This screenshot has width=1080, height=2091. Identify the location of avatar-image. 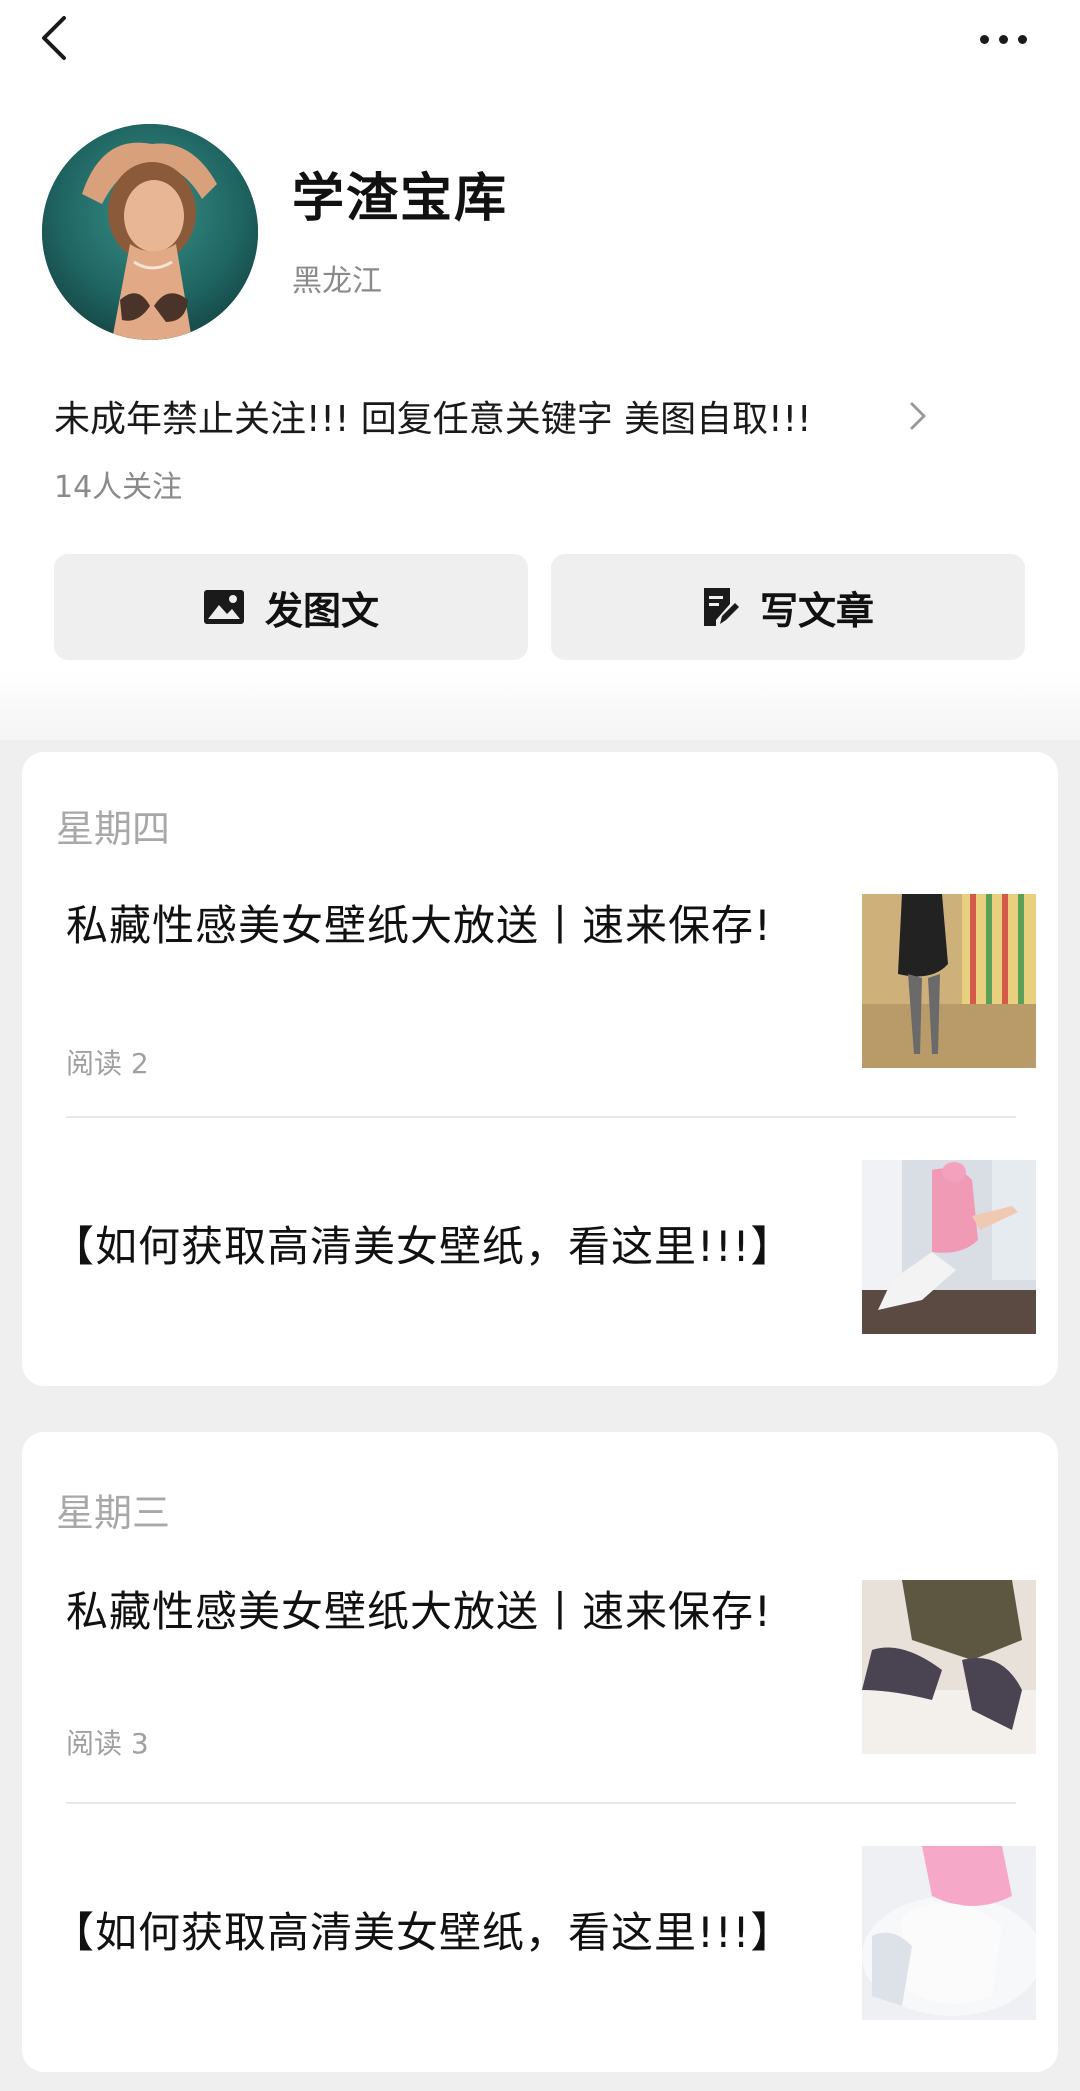
(150, 232).